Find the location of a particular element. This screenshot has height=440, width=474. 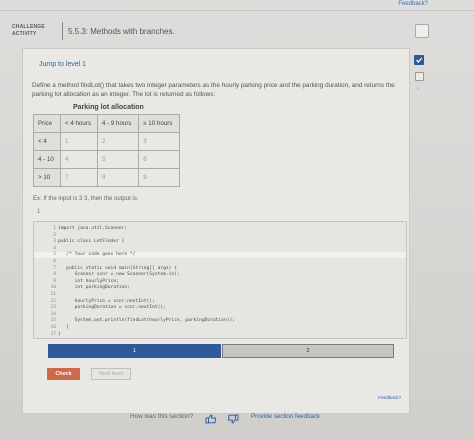

table-cell: 7 is located at coordinates (79, 177).